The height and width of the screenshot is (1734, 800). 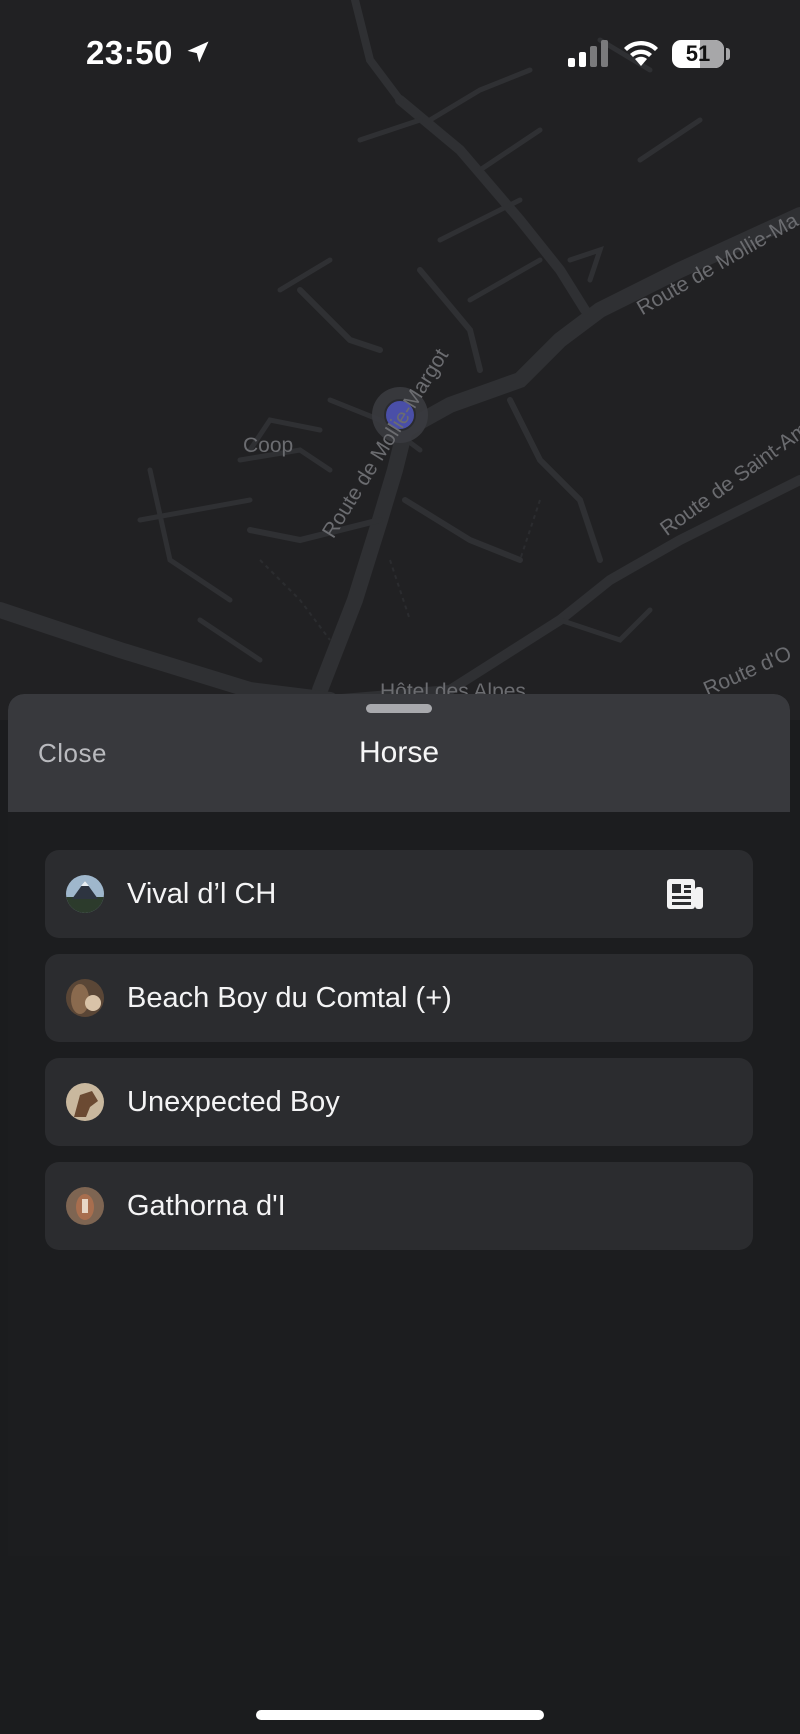 I want to click on sheet-title: Horse, so click(x=399, y=752).